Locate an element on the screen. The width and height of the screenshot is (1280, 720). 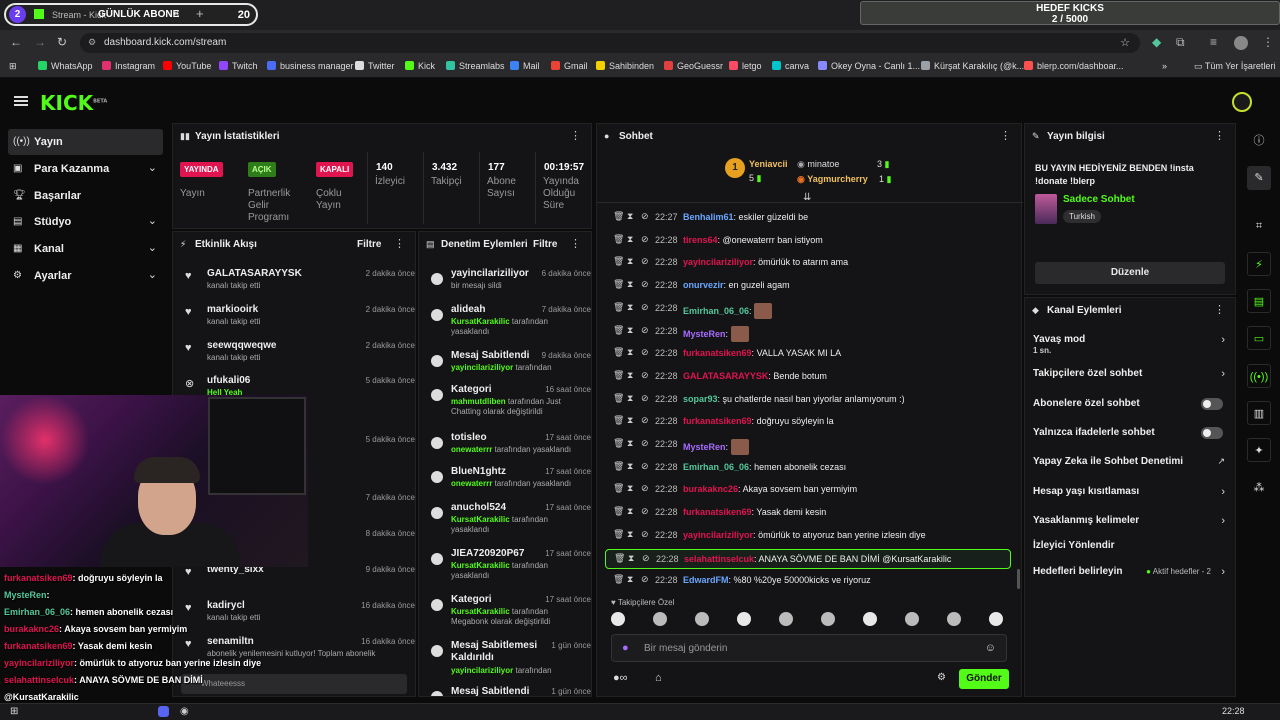
bookmark-item: canva is located at coordinates (790, 66).